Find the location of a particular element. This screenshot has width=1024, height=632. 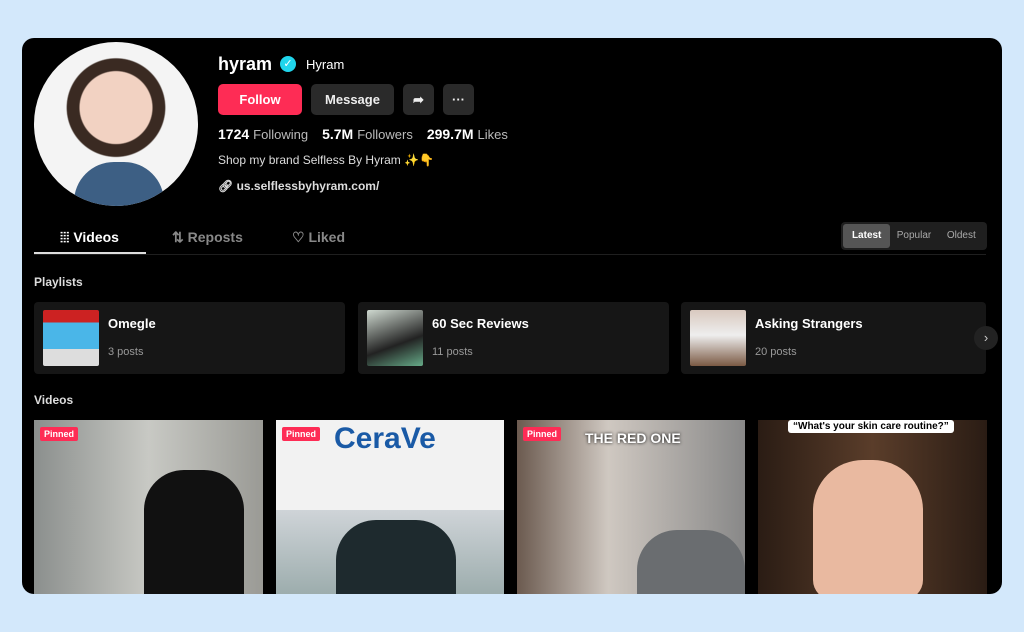

video-overlay-text: CeraVe is located at coordinates (385, 438).